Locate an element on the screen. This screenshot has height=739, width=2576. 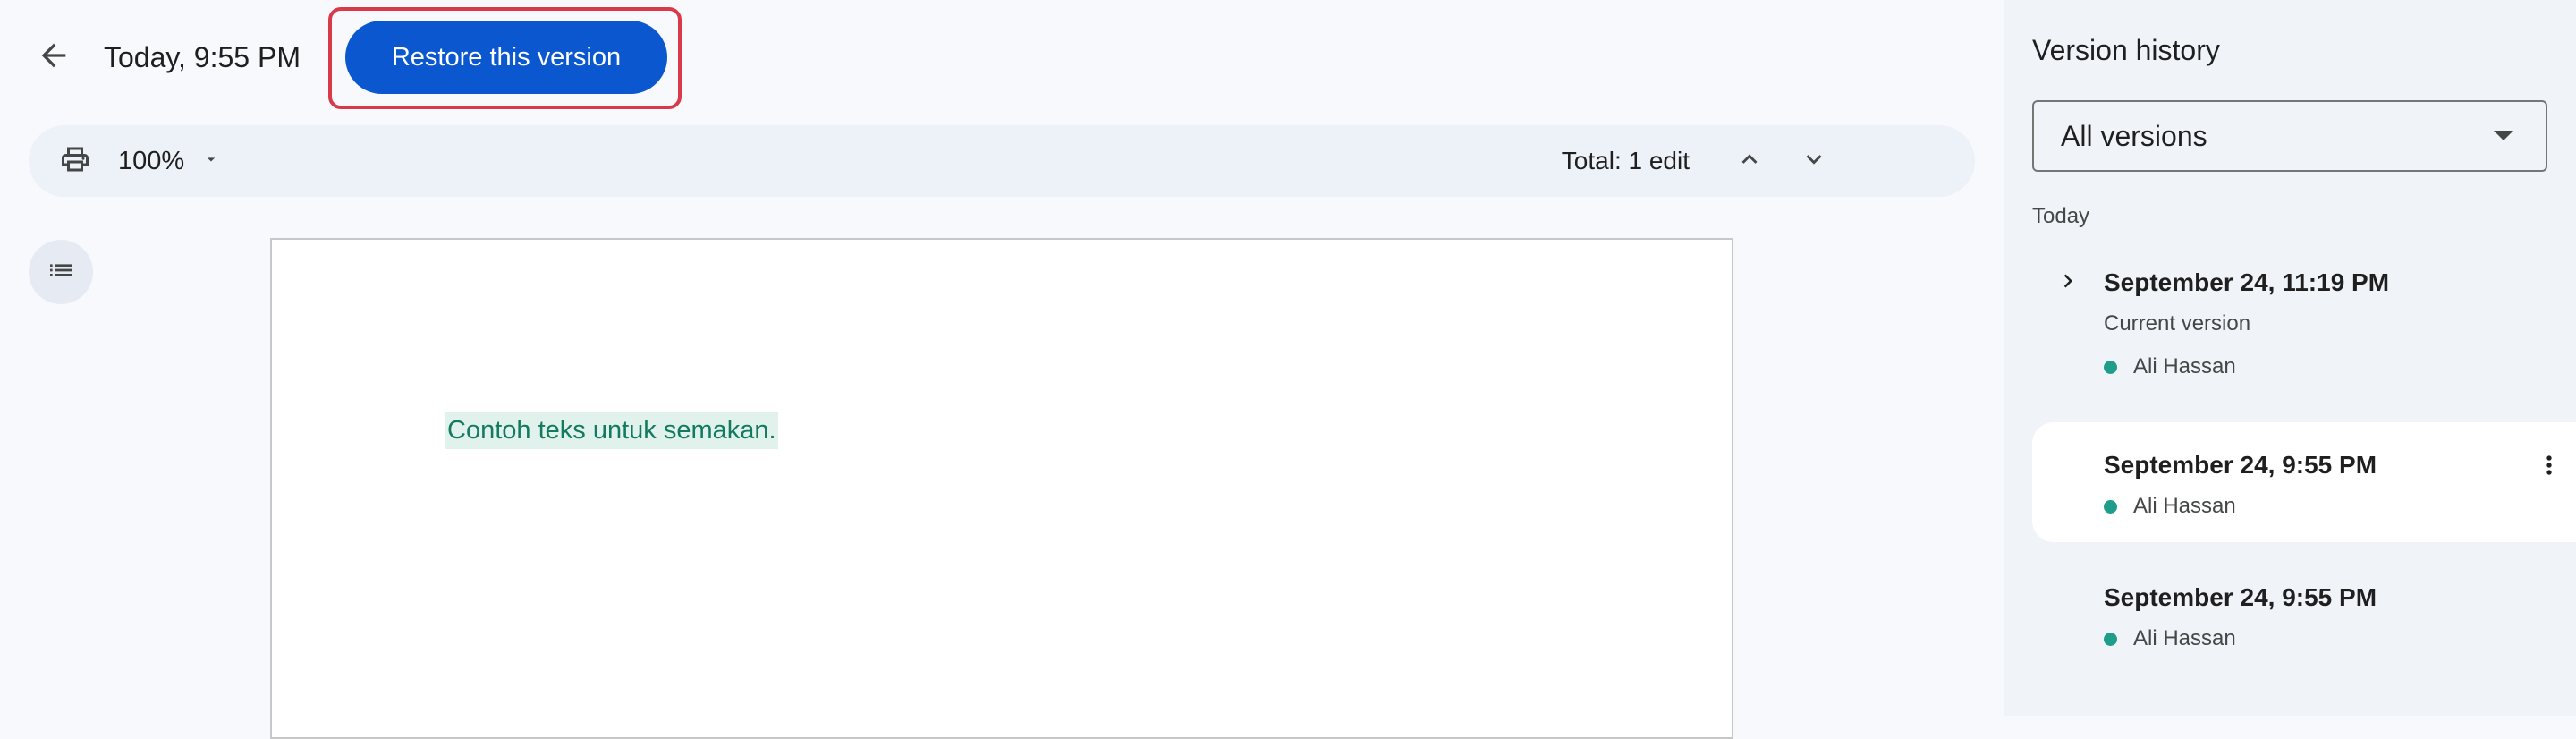
chevron-up-icon is located at coordinates (1749, 161).